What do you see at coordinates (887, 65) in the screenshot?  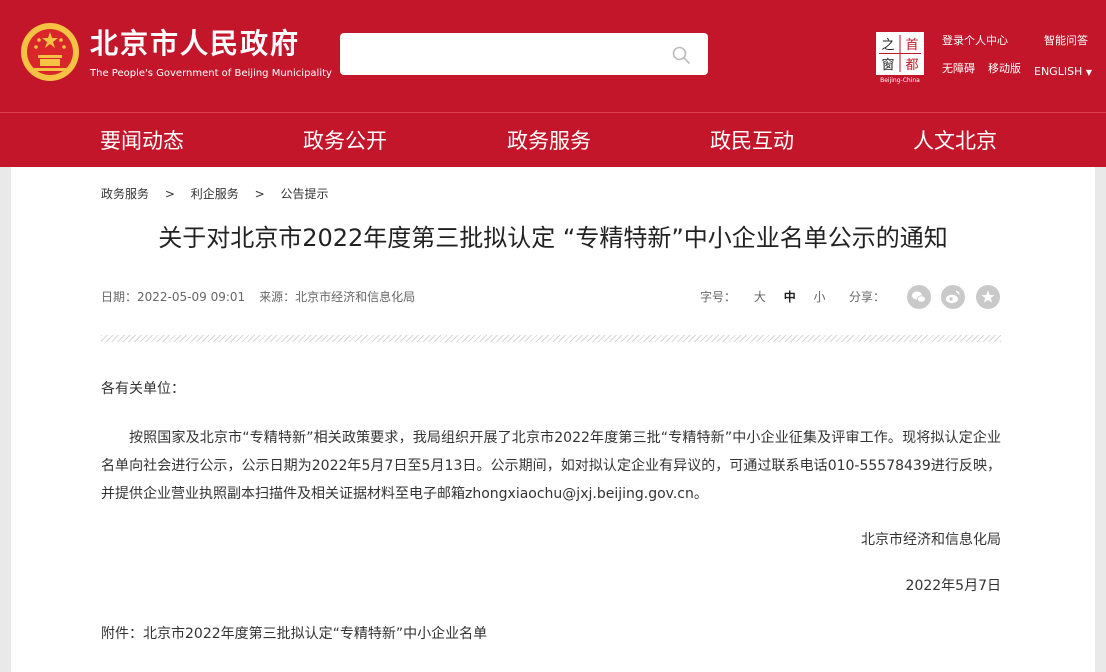 I see `svg-text: 窗` at bounding box center [887, 65].